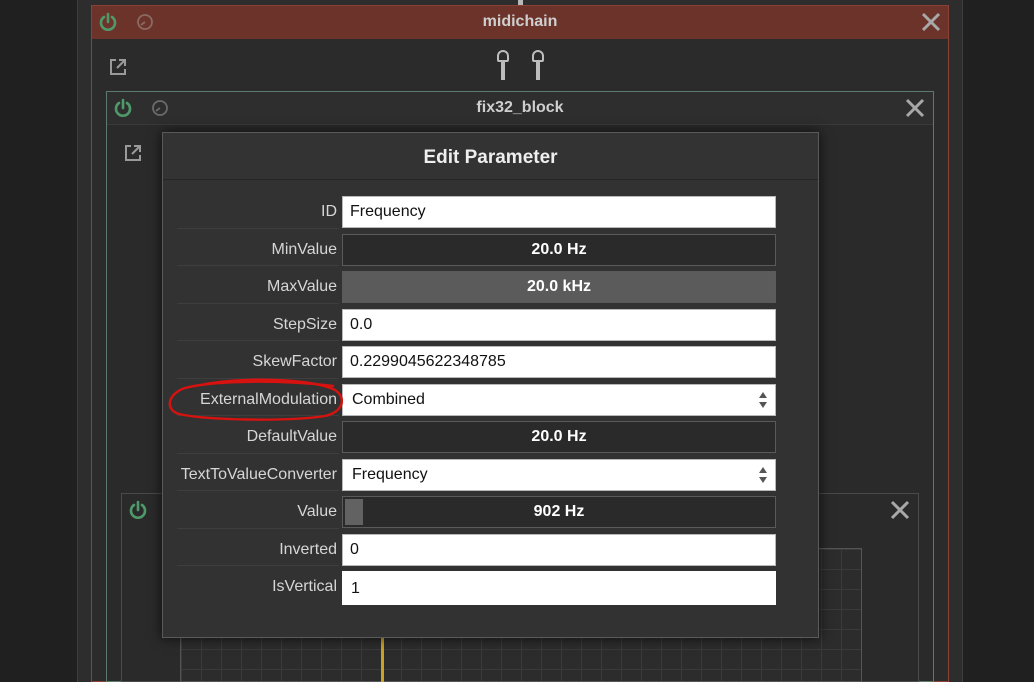  Describe the element at coordinates (304, 324) in the screenshot. I see `step-size-label: StepSize` at that location.